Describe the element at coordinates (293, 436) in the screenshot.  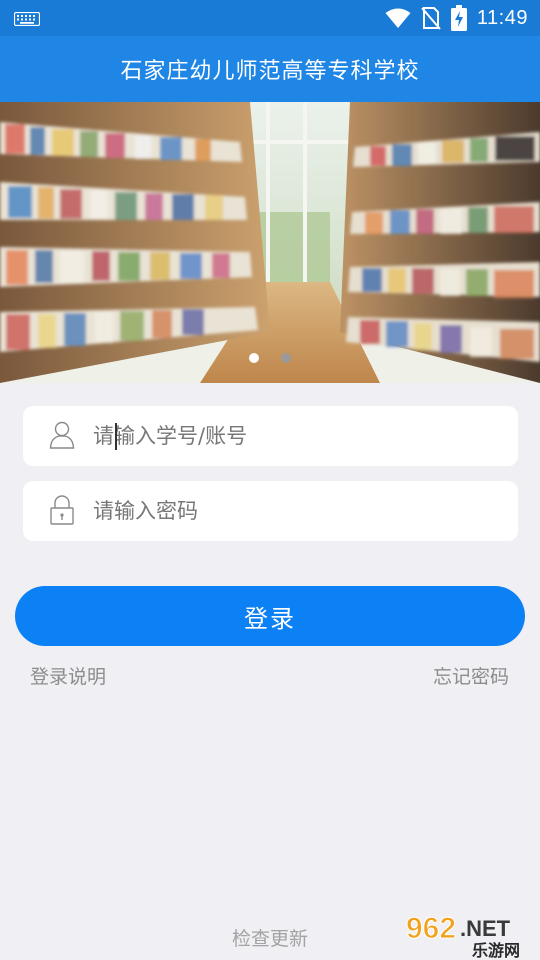
I see `account-input` at that location.